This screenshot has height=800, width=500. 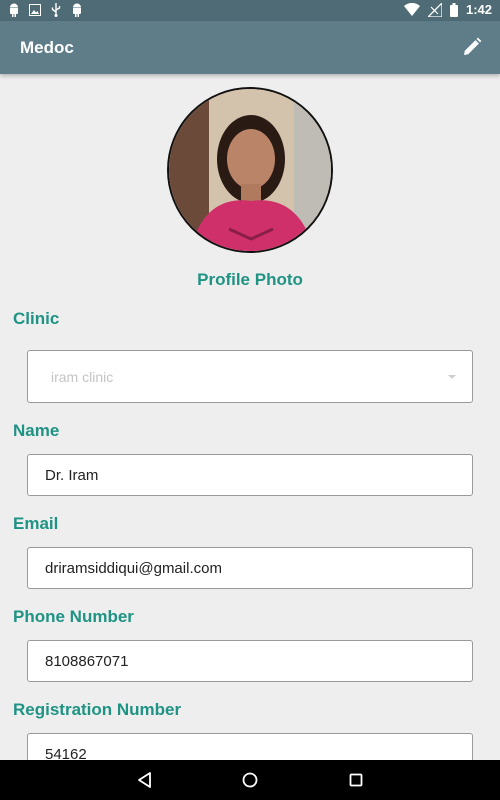 I want to click on edit-icon, so click(x=472, y=47).